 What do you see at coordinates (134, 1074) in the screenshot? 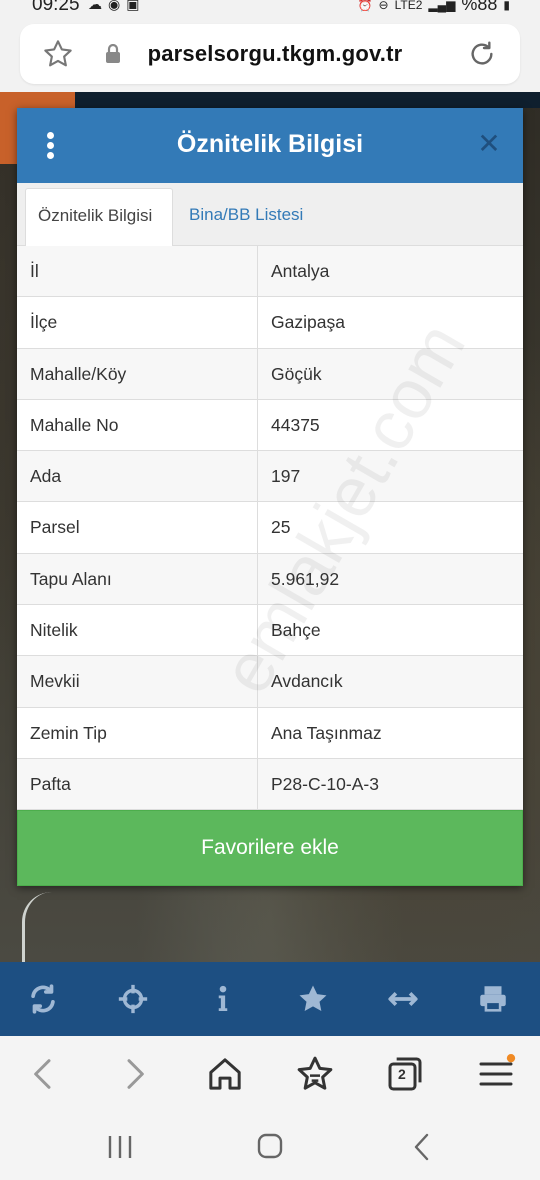
I see `forward-icon` at bounding box center [134, 1074].